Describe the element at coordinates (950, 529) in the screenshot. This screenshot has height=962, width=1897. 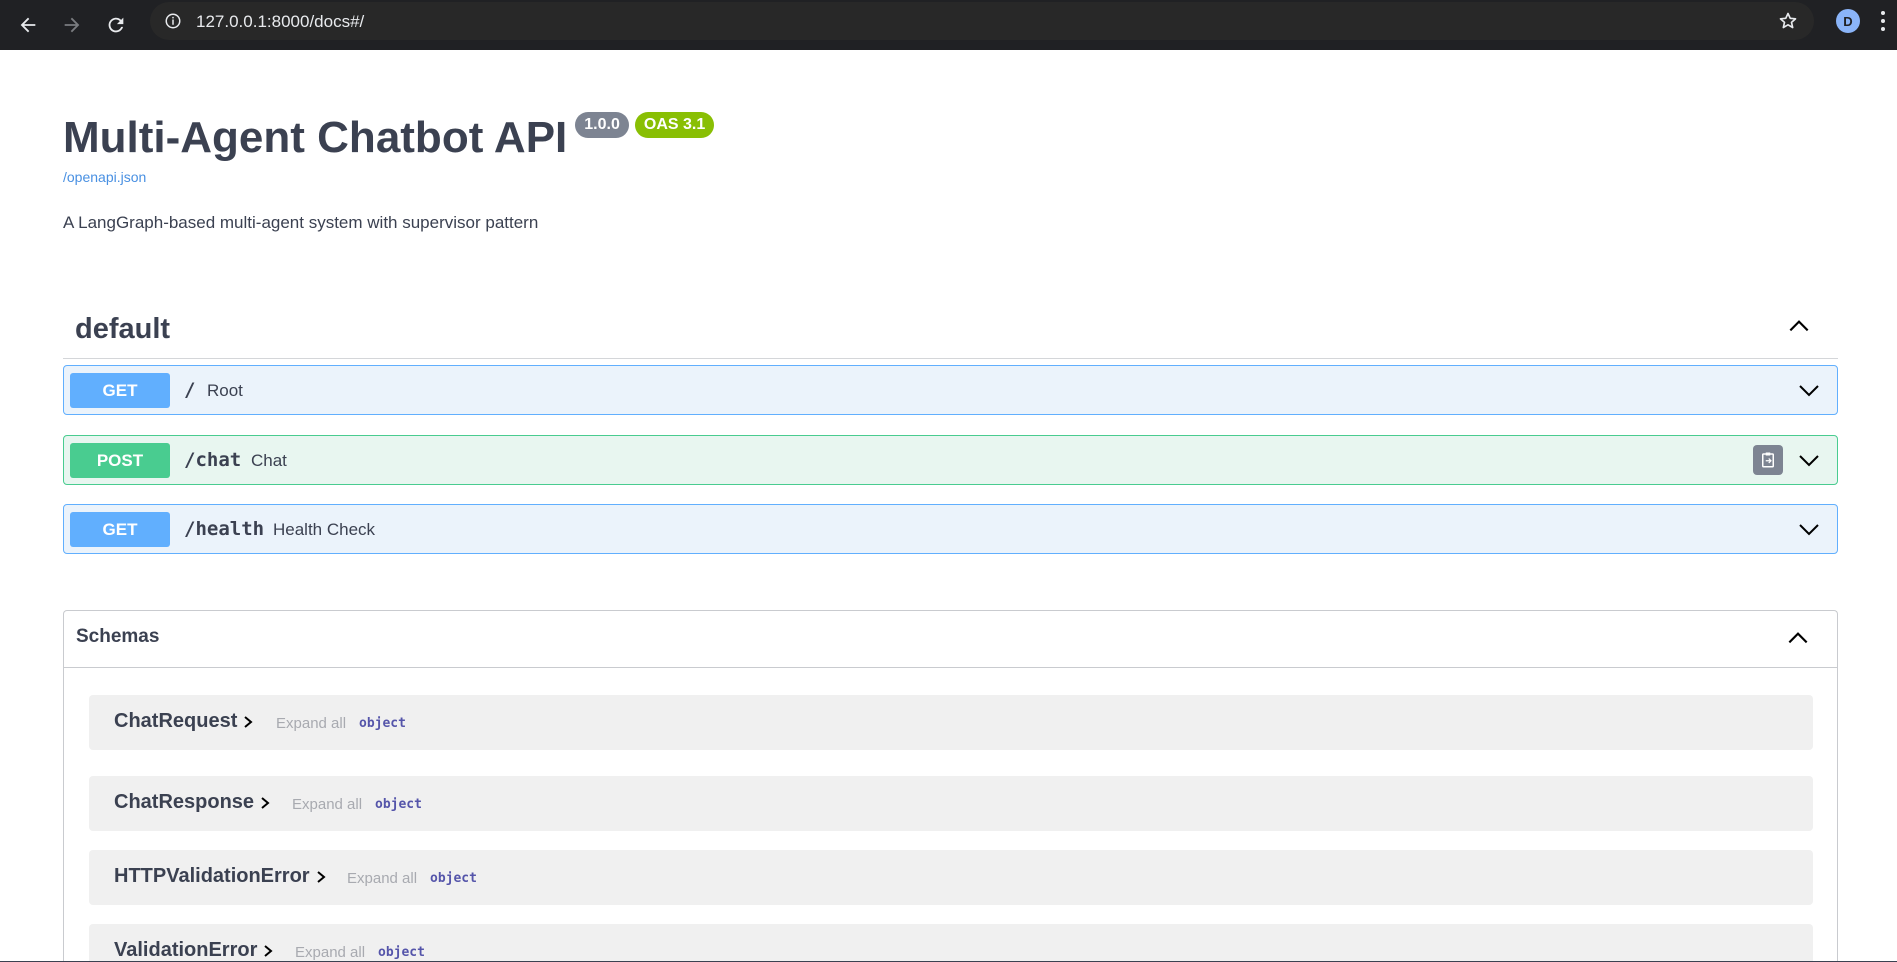
I see `opblock-get-health: GET /health Health Check` at that location.